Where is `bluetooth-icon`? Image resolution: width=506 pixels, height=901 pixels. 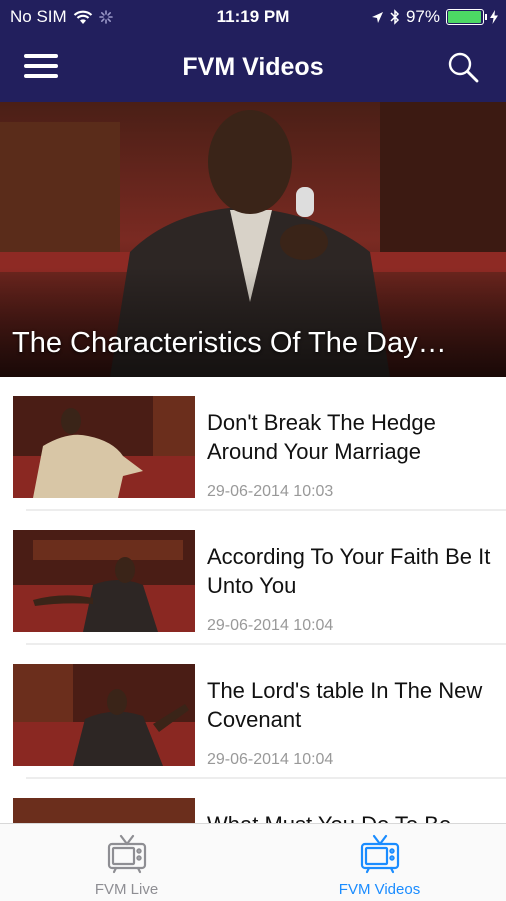
bluetooth-icon is located at coordinates (395, 17).